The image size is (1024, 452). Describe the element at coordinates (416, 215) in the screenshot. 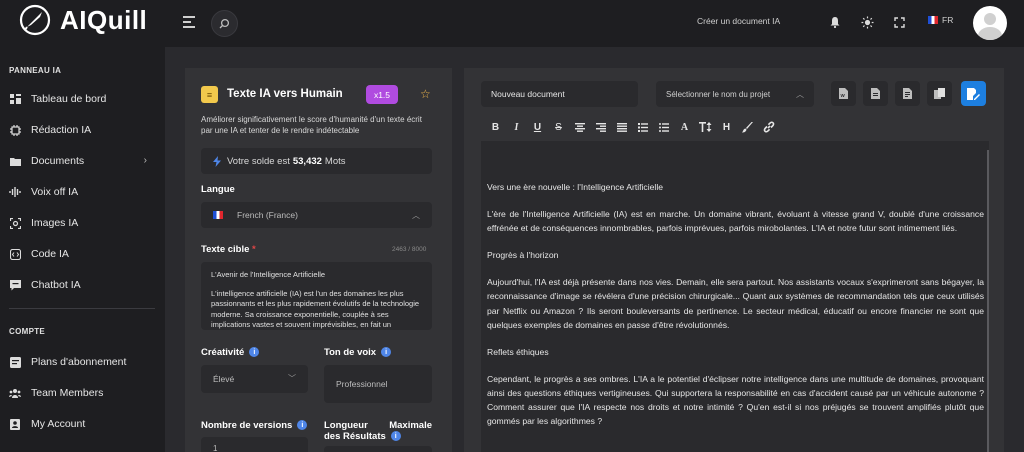

I see `chevron-up-icon: ︿` at that location.